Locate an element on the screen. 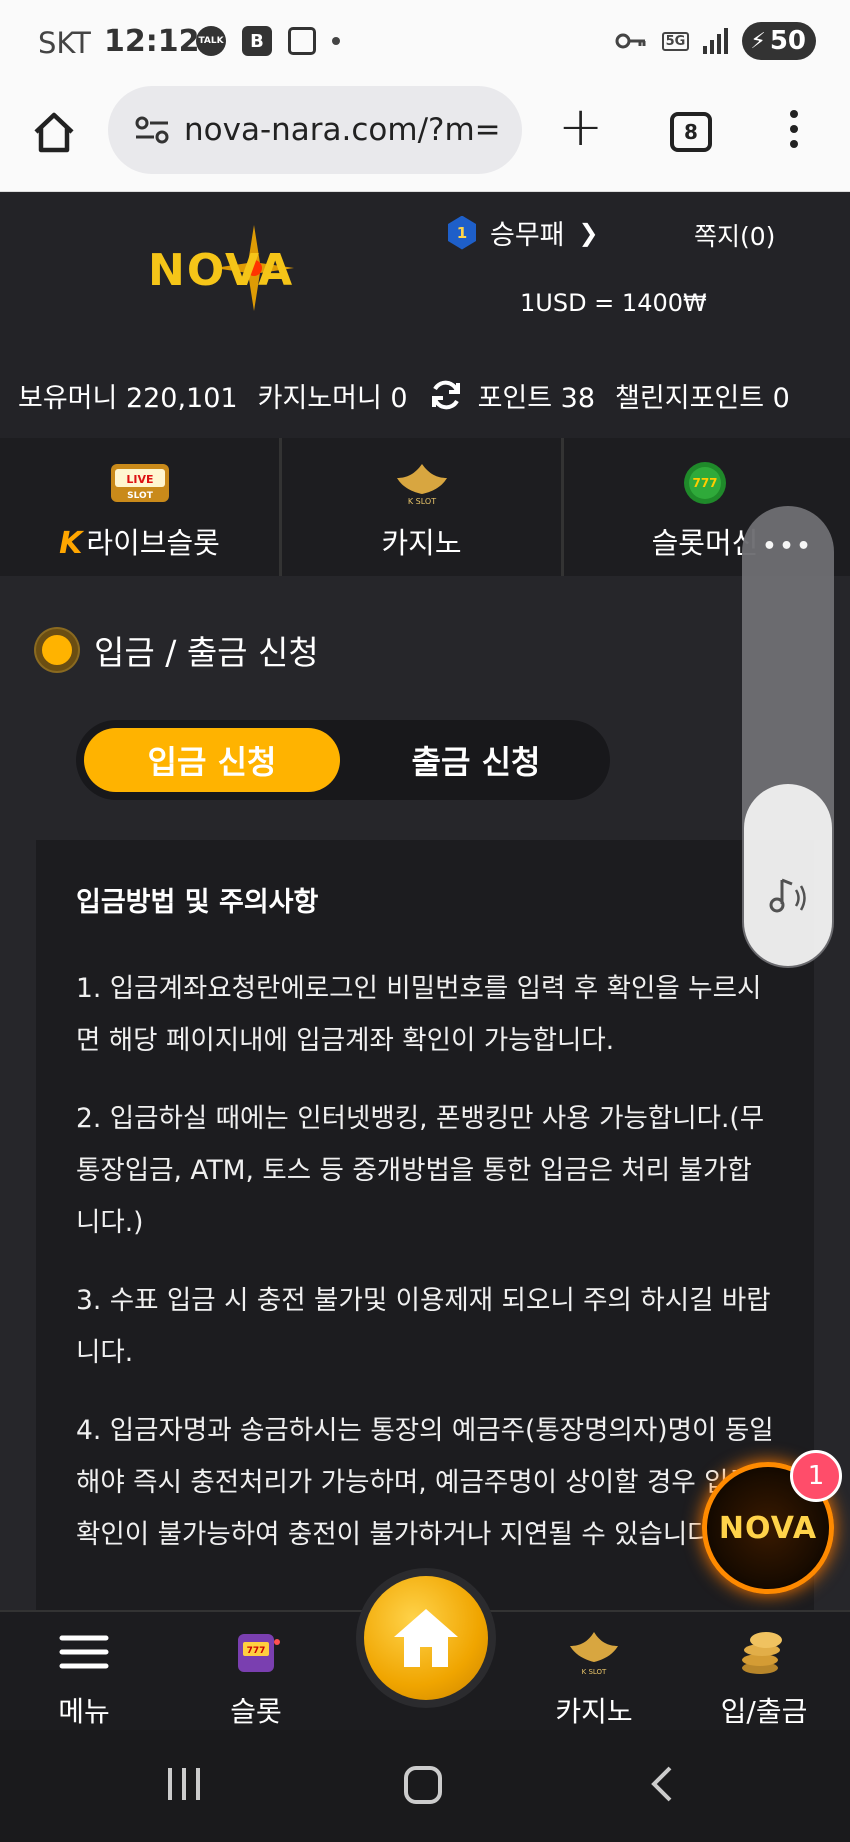 The image size is (850, 1842). battery-icon: ⚡ 50 is located at coordinates (779, 41).